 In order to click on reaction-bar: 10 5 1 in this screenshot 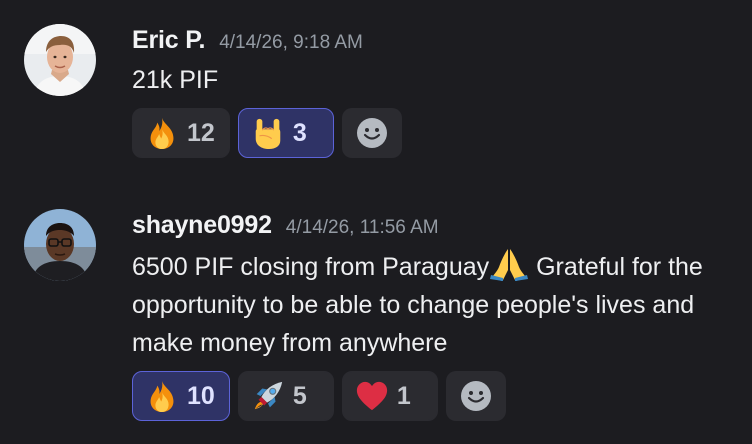, I will do `click(319, 396)`.